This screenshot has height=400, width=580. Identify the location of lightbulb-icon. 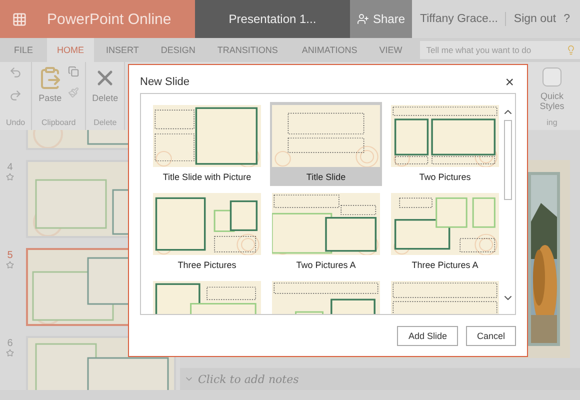
(571, 50).